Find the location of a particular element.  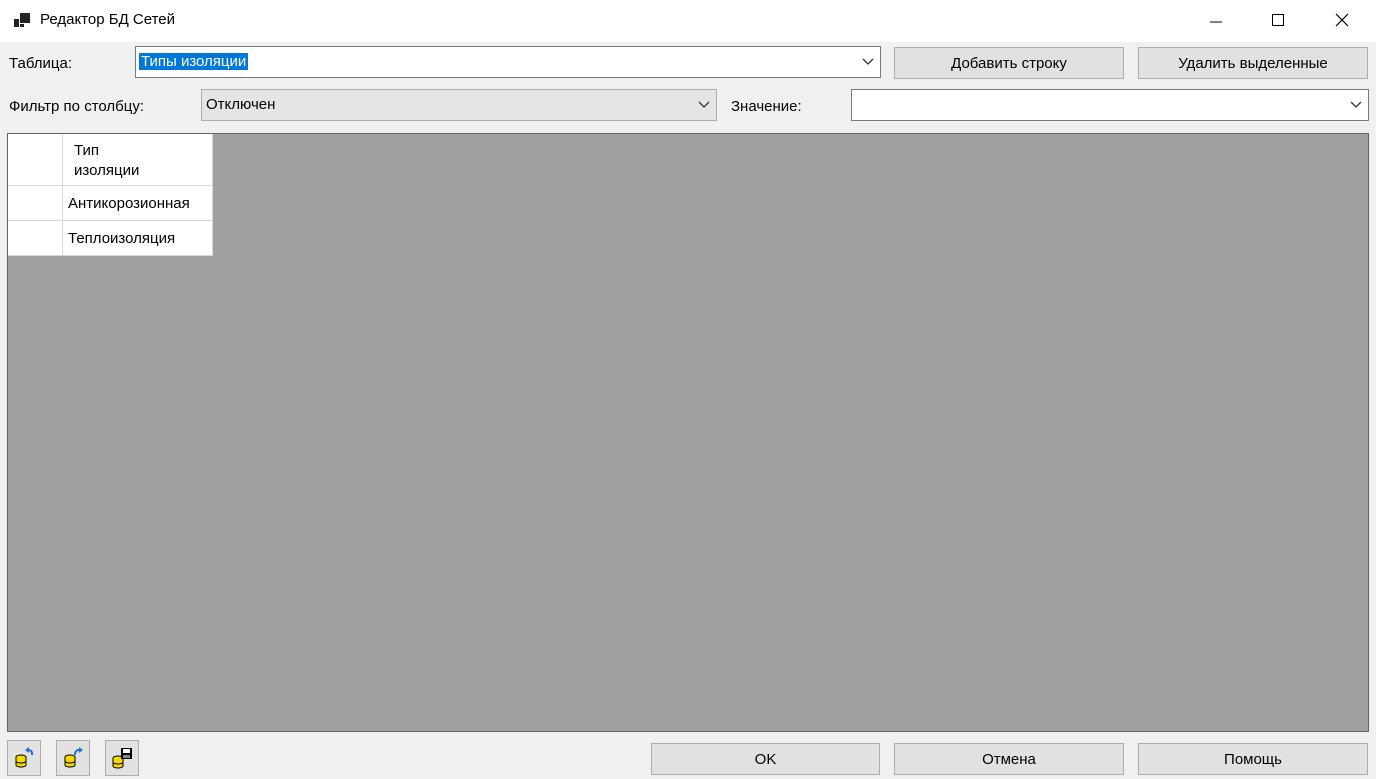

column-header-insulation-type: Тип изоляции is located at coordinates (138, 160).